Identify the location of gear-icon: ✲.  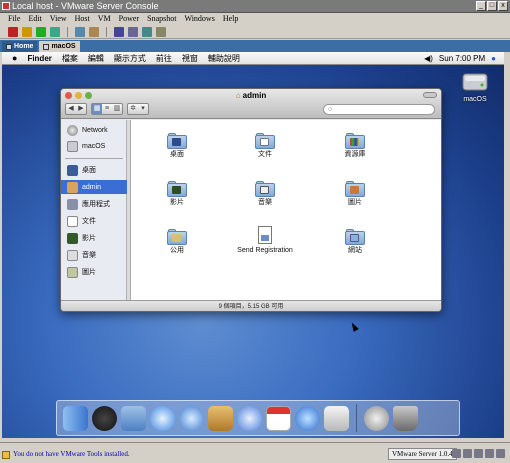
(133, 109).